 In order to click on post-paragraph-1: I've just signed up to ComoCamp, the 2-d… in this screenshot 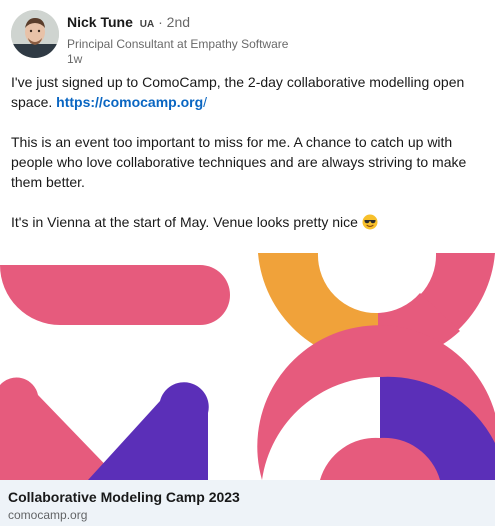, I will do `click(249, 92)`.